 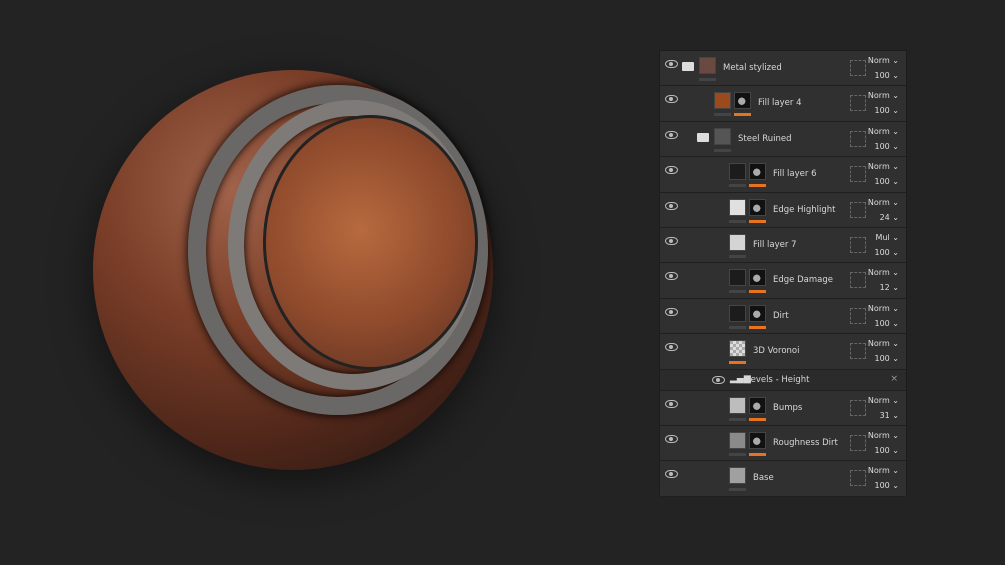 What do you see at coordinates (889, 287) in the screenshot?
I see `opacity-dropdown: 12 ⌄` at bounding box center [889, 287].